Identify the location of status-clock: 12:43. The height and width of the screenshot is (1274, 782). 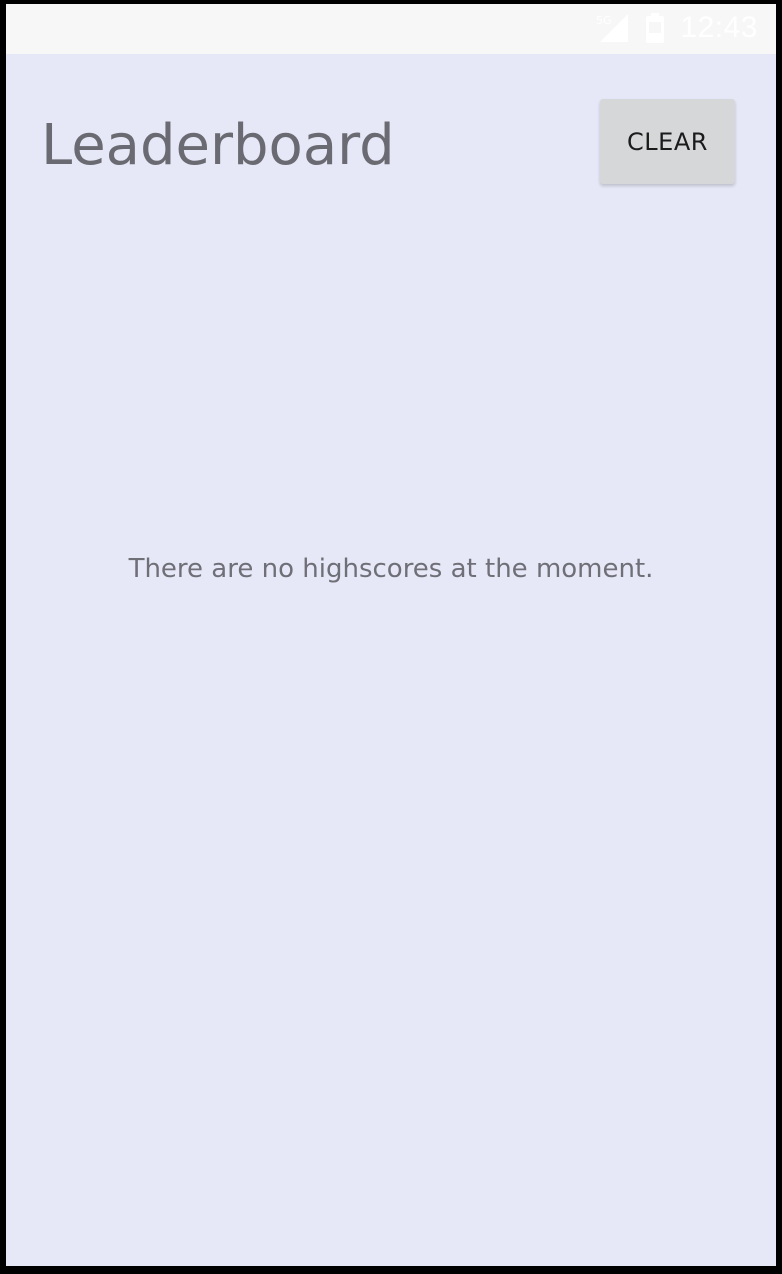
(719, 27).